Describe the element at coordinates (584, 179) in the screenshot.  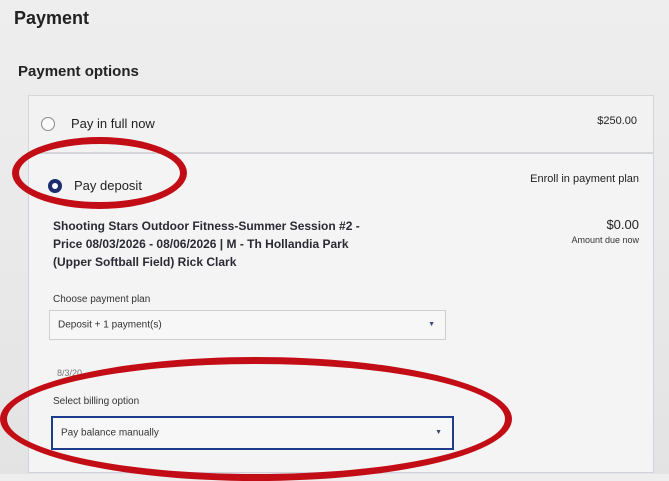
I see `enroll-payment-plan-label: Enroll in payment plan` at that location.